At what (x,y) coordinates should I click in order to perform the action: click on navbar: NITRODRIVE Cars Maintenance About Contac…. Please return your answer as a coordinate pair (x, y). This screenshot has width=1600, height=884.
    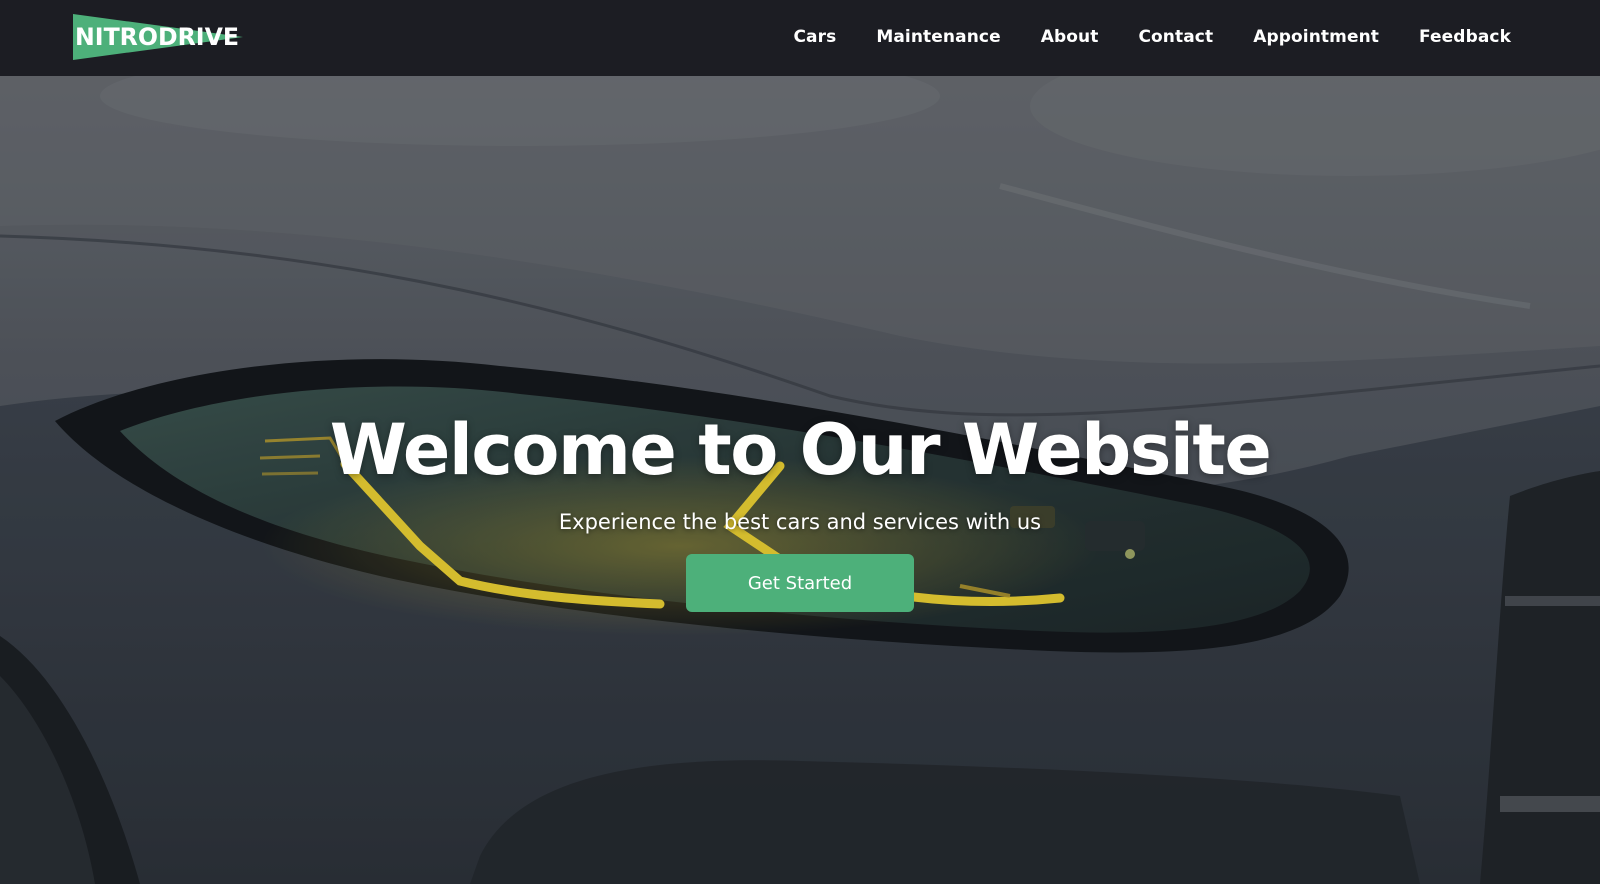
    Looking at the image, I should click on (800, 38).